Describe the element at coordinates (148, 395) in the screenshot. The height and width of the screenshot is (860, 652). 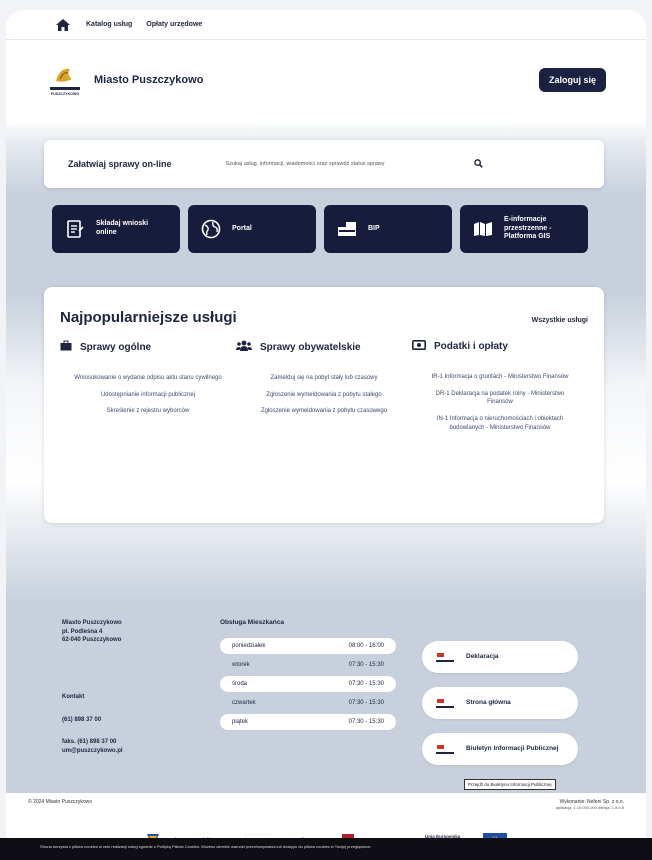
I see `service-link: Udostępnianie informacji publicznej` at that location.